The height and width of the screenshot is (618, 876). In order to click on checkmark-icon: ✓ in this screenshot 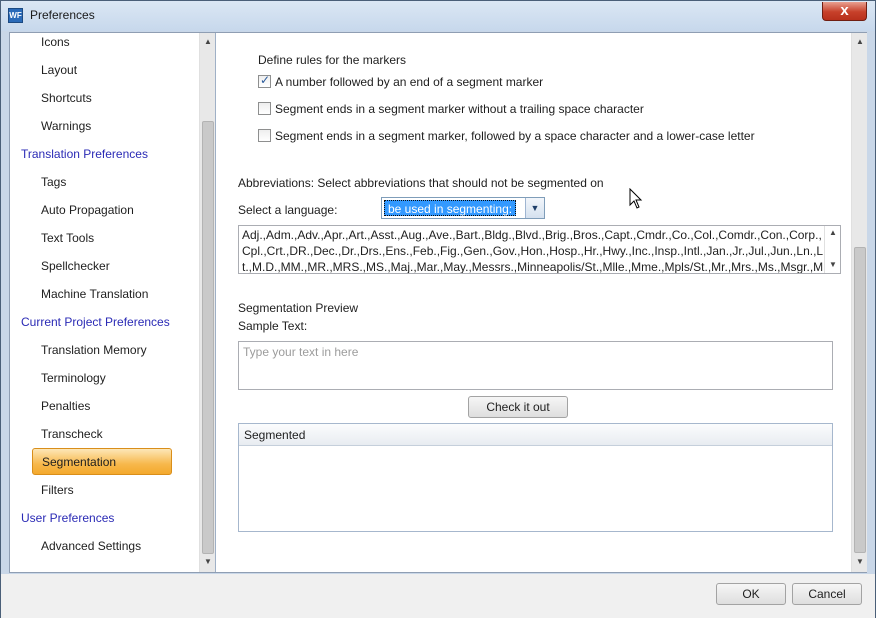, I will do `click(265, 80)`.